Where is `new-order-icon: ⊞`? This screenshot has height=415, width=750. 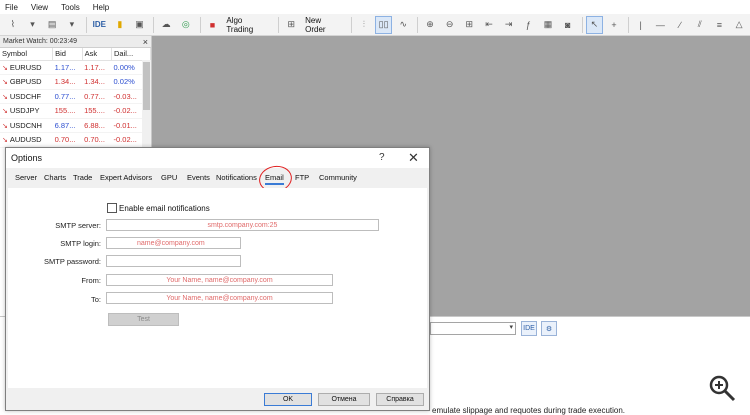 new-order-icon: ⊞ is located at coordinates (291, 25).